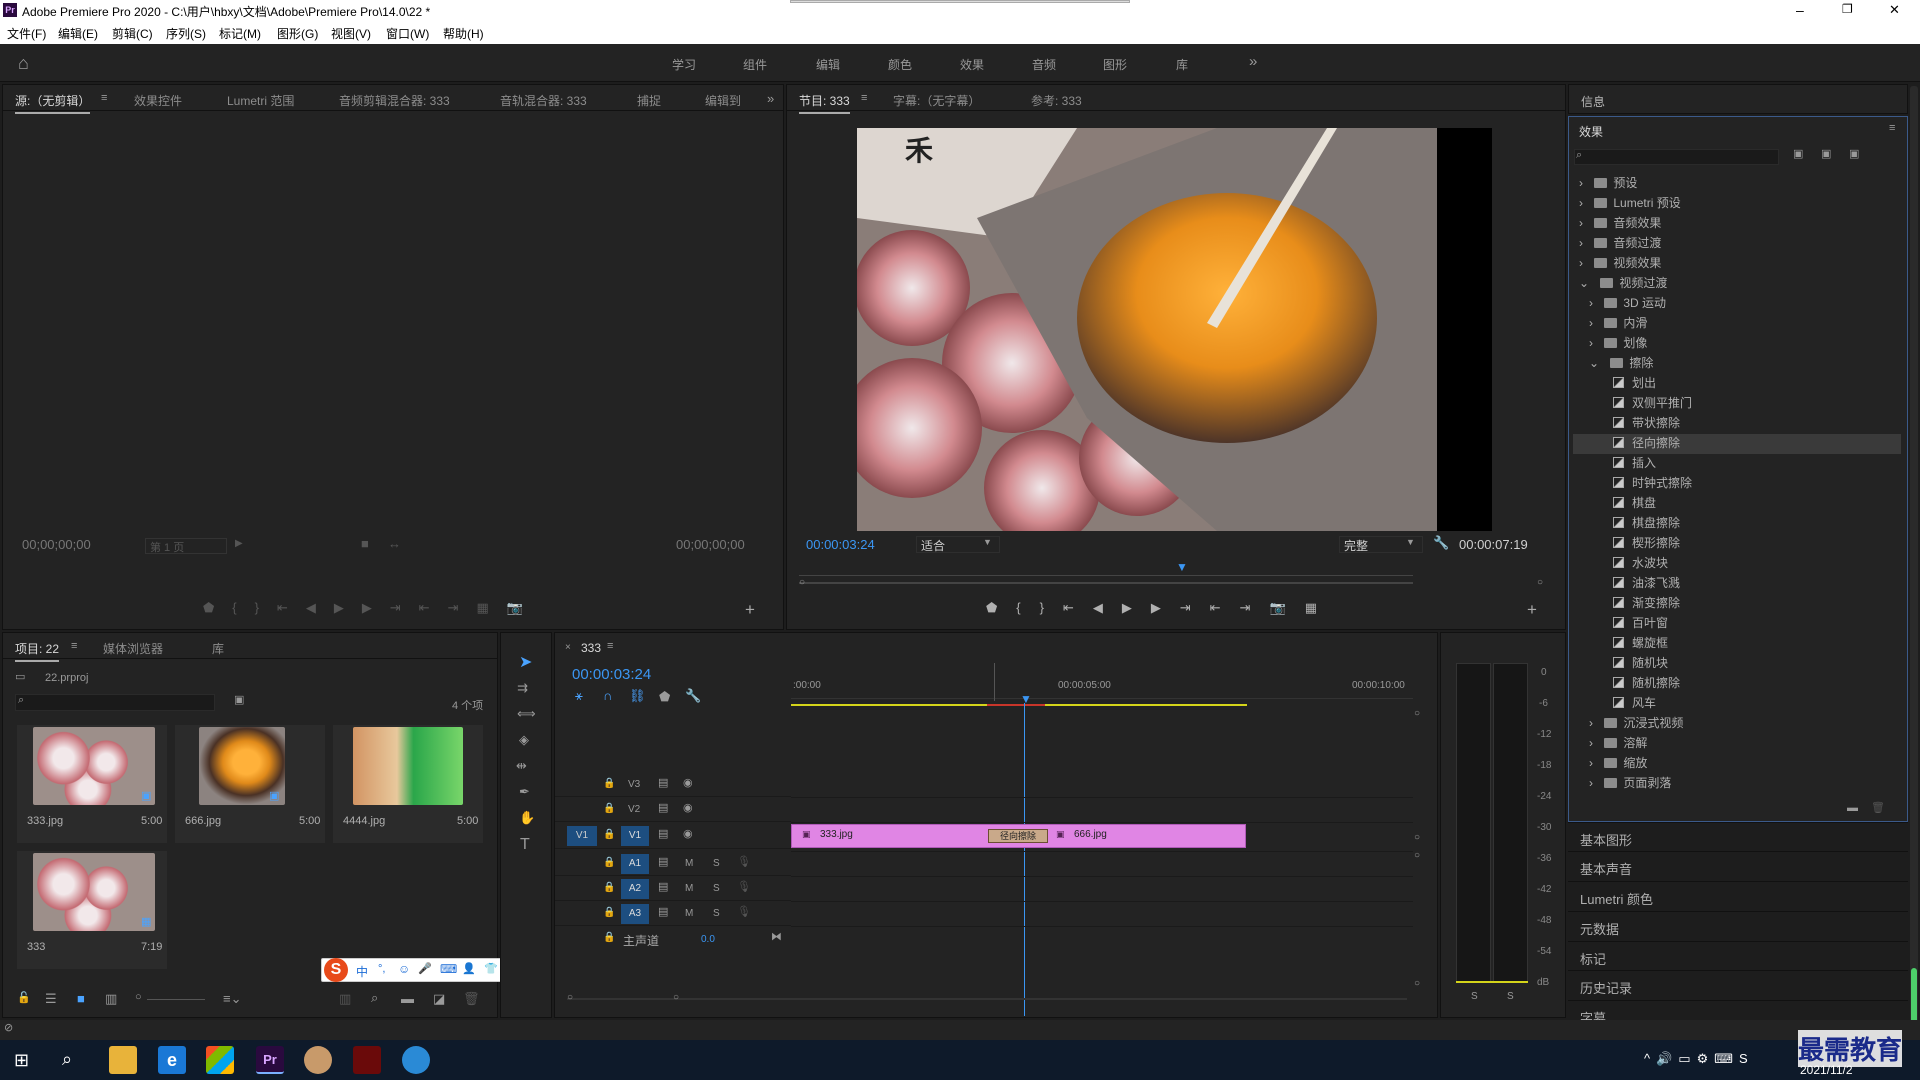 This screenshot has width=1920, height=1080. I want to click on home-icon: ⌂, so click(23, 63).